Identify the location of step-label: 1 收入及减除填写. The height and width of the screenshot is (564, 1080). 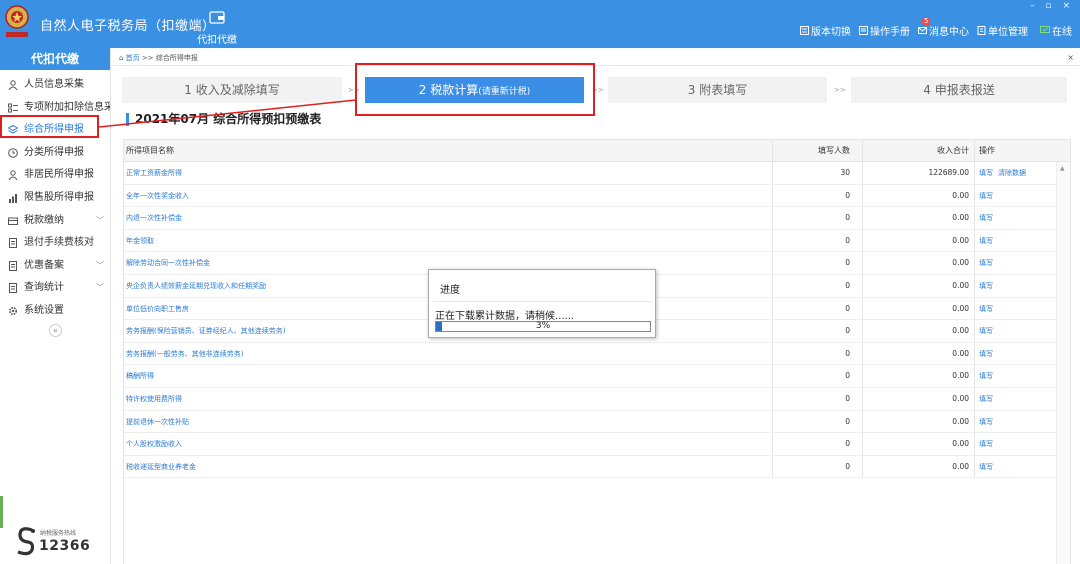
(232, 90).